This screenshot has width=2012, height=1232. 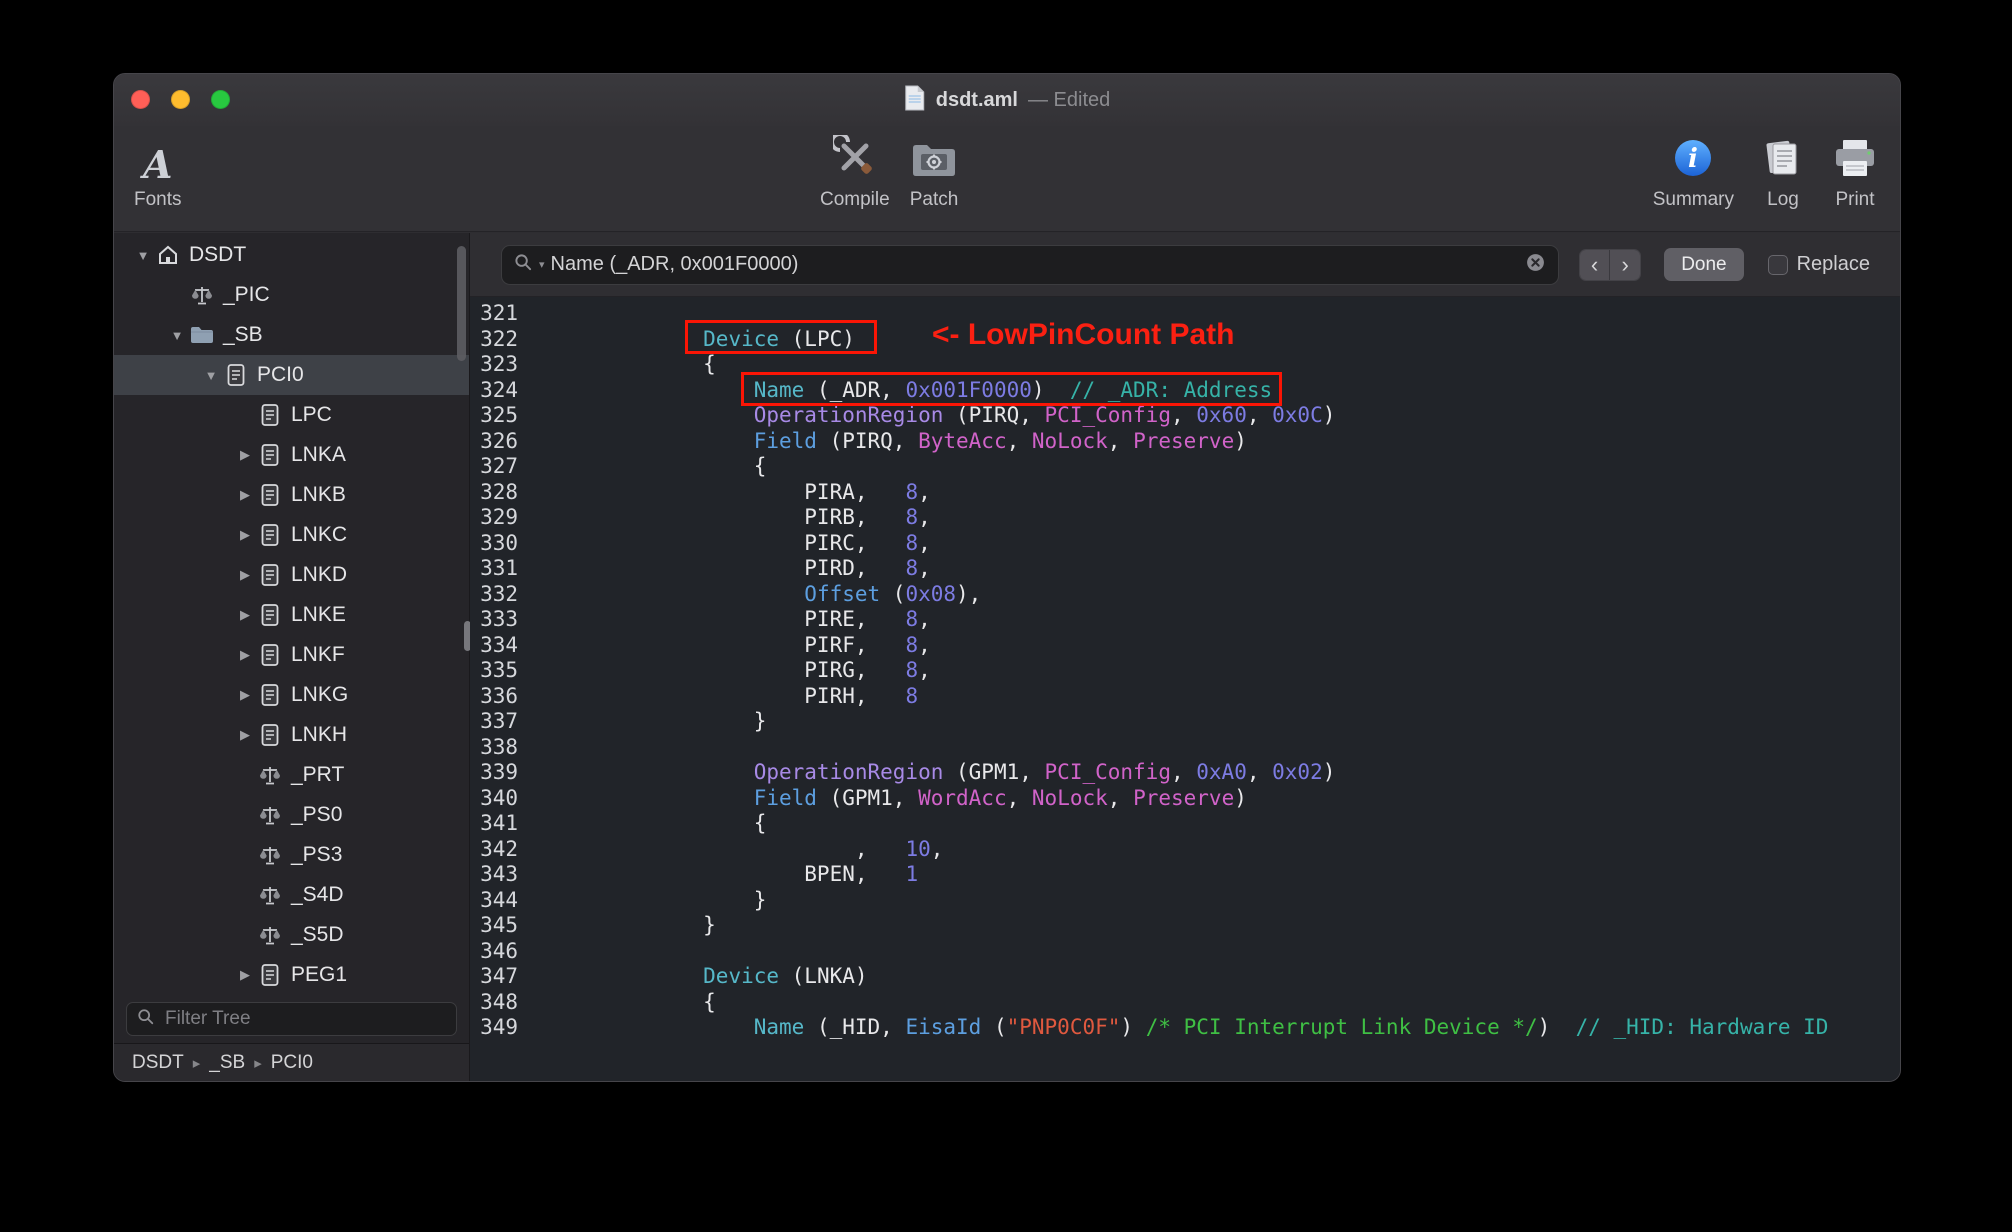 I want to click on tree-item-DSDT: ▼ DSDT, so click(x=291, y=255).